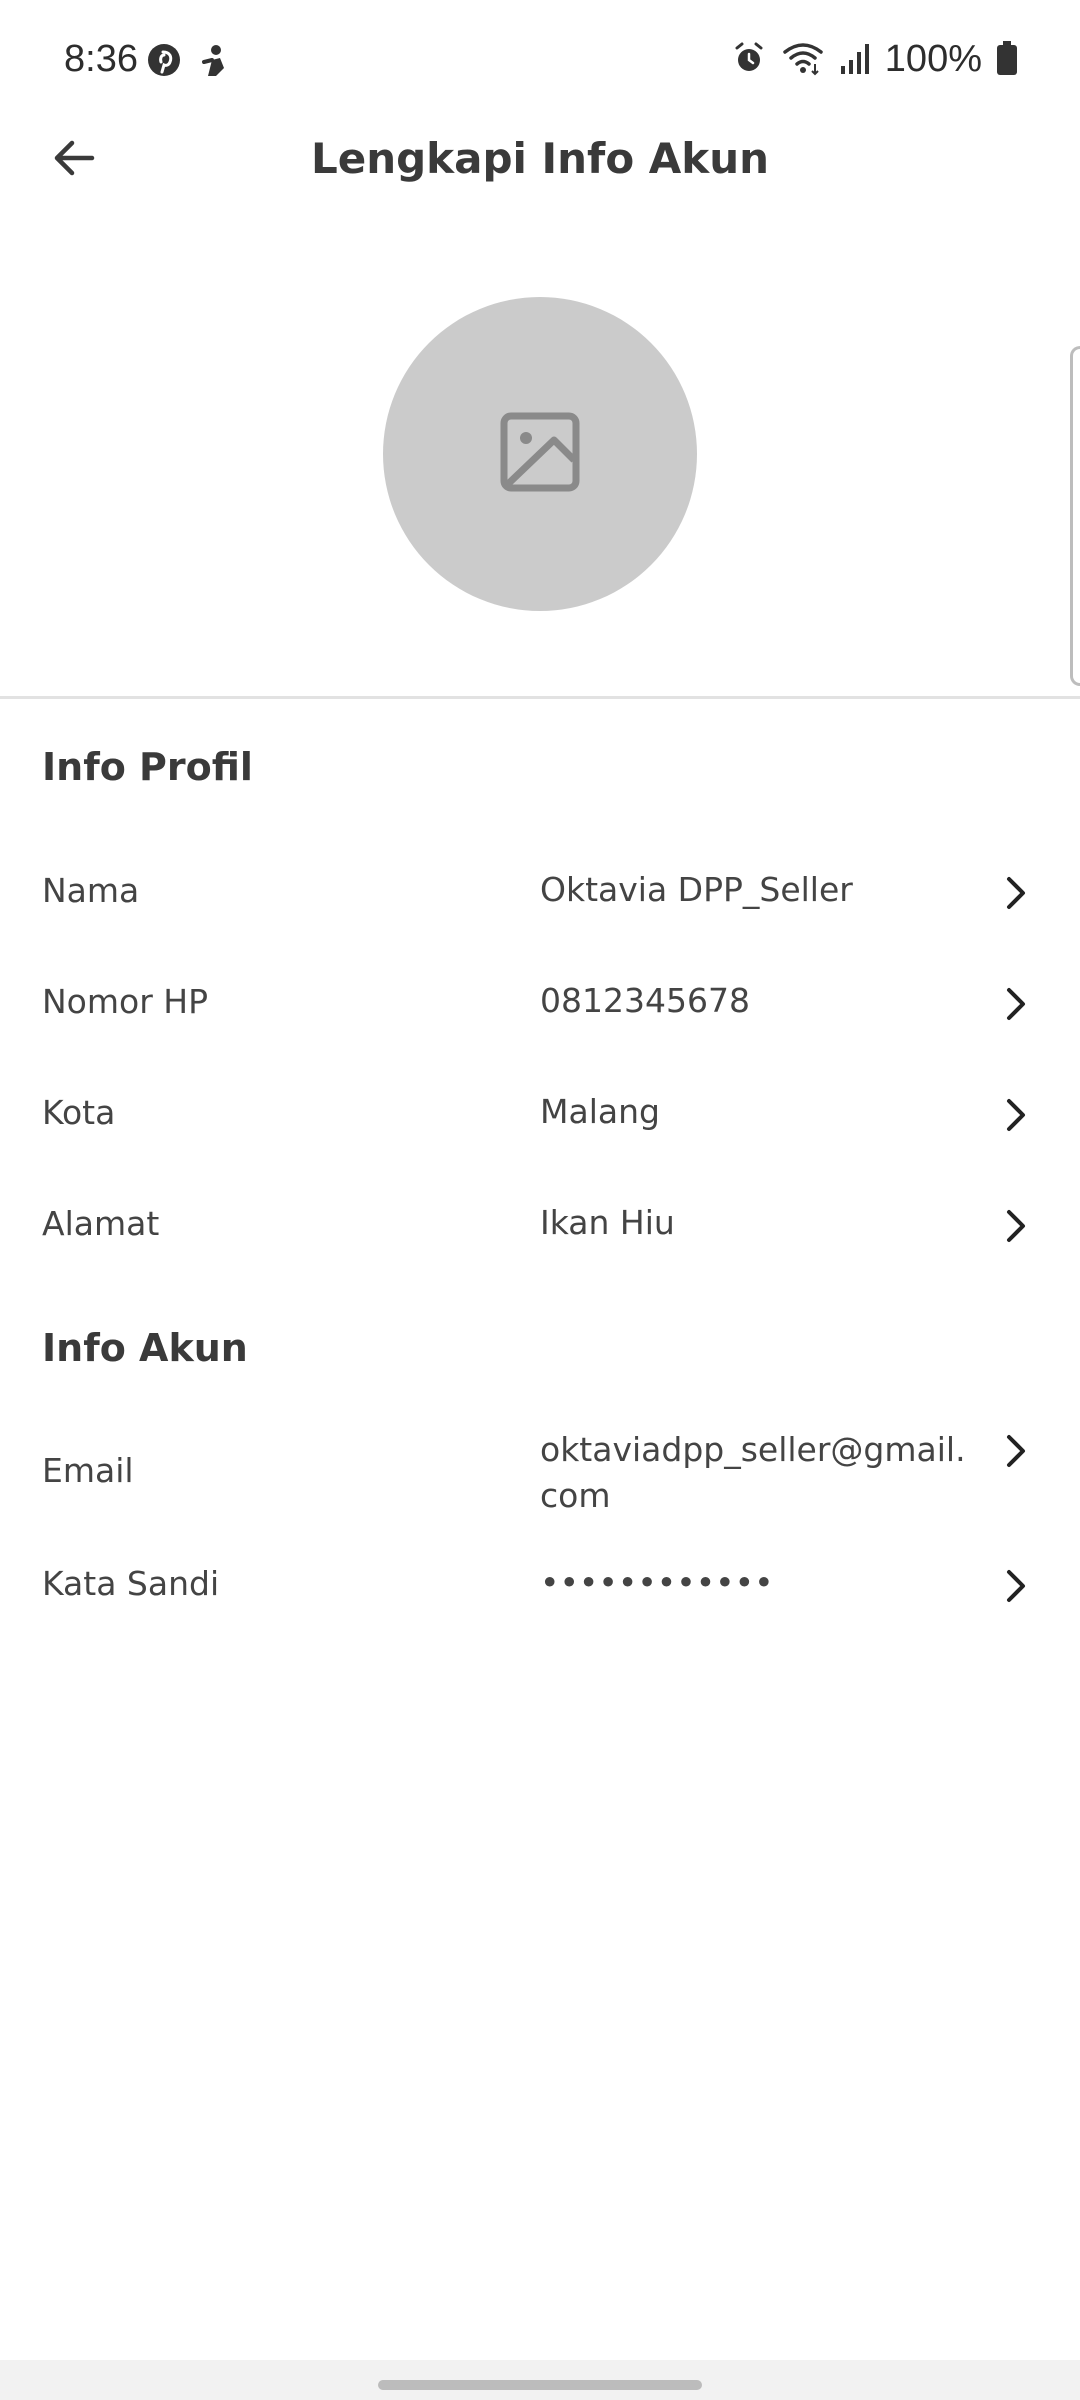 The width and height of the screenshot is (1080, 2400). What do you see at coordinates (749, 60) in the screenshot?
I see `alarm-icon` at bounding box center [749, 60].